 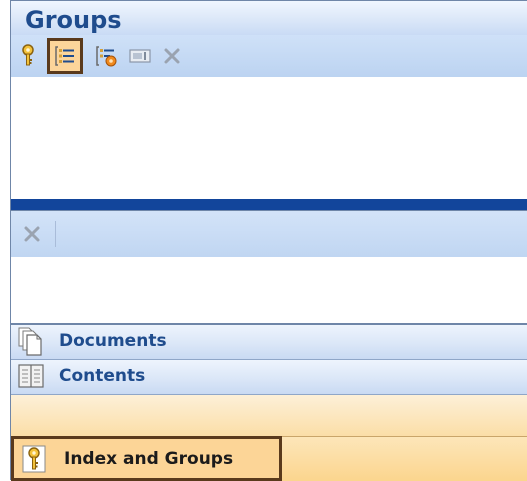 What do you see at coordinates (269, 376) in the screenshot?
I see `nav-contents: Contents` at bounding box center [269, 376].